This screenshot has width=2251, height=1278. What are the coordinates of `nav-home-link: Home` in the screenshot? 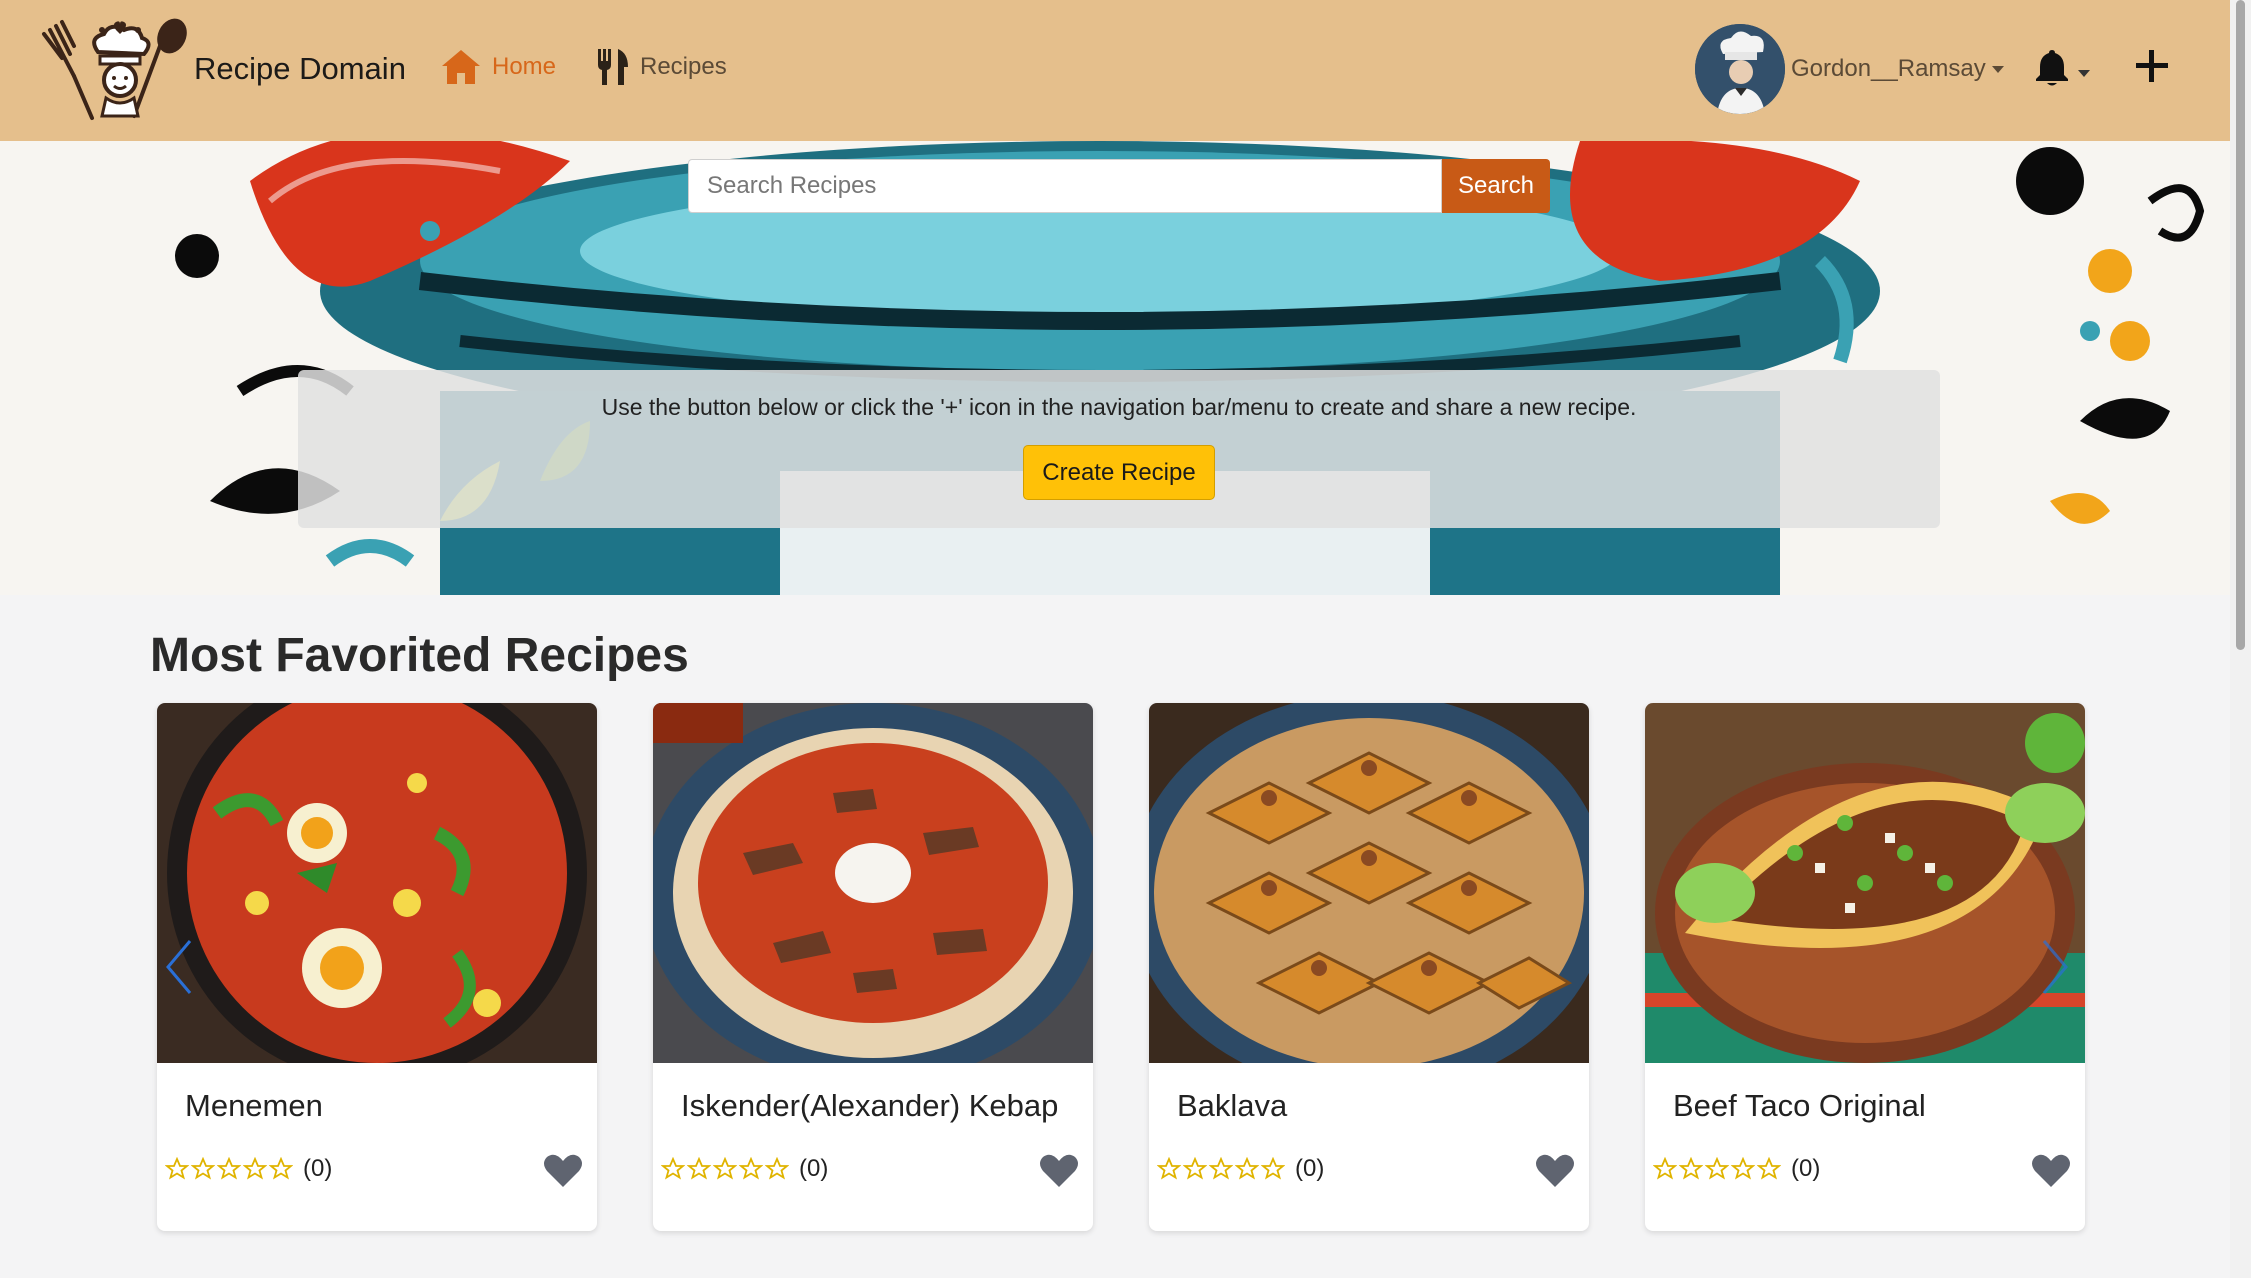 It's located at (498, 67).